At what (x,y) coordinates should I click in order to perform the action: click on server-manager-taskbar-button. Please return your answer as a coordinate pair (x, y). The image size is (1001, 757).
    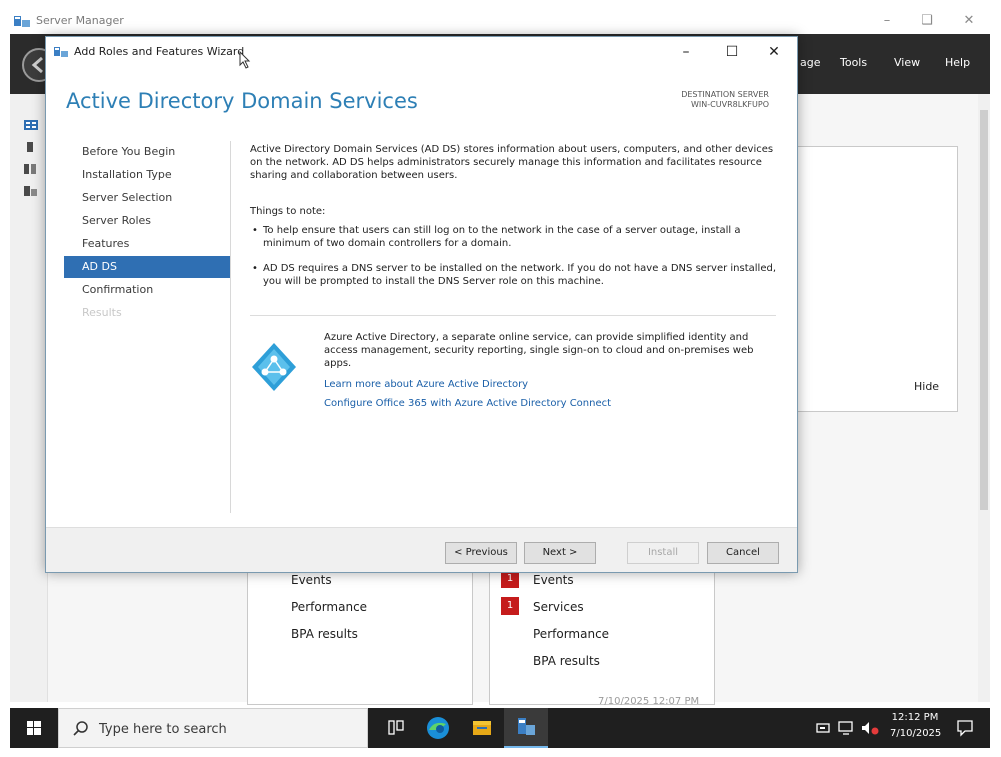
    Looking at the image, I should click on (526, 728).